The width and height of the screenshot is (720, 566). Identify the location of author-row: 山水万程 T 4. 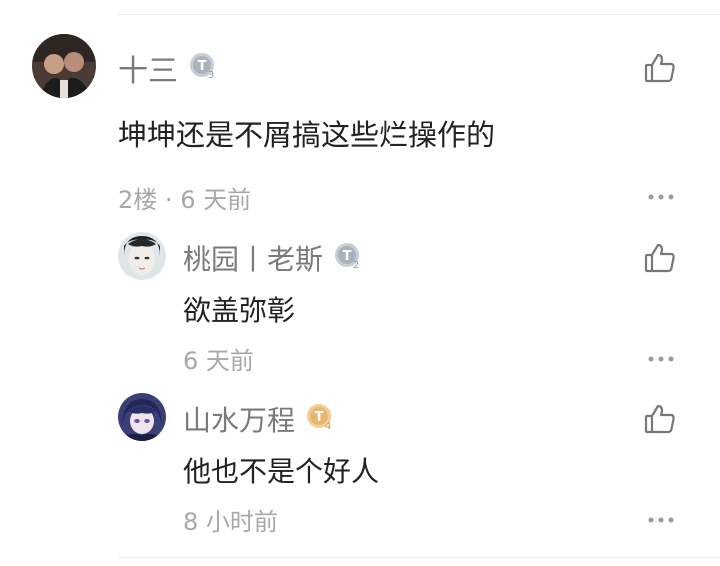
(259, 419).